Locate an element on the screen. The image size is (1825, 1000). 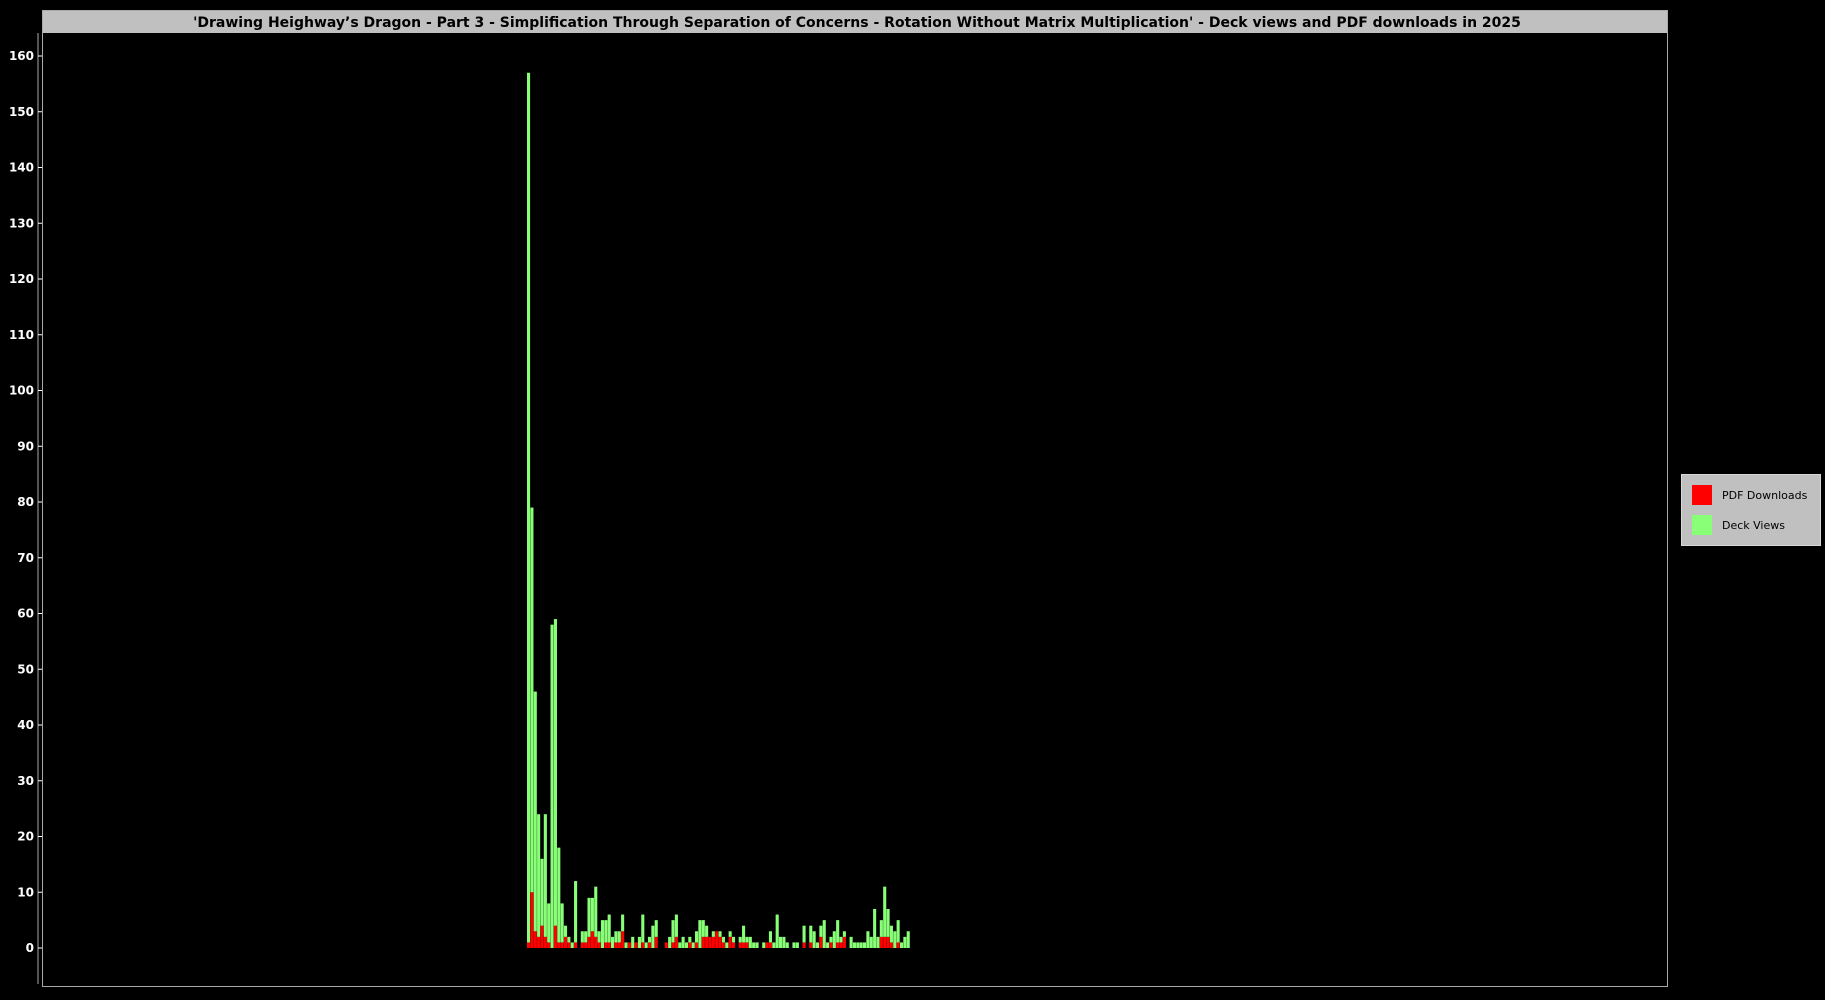
legend-swatch-pdf-downloads is located at coordinates (1702, 495).